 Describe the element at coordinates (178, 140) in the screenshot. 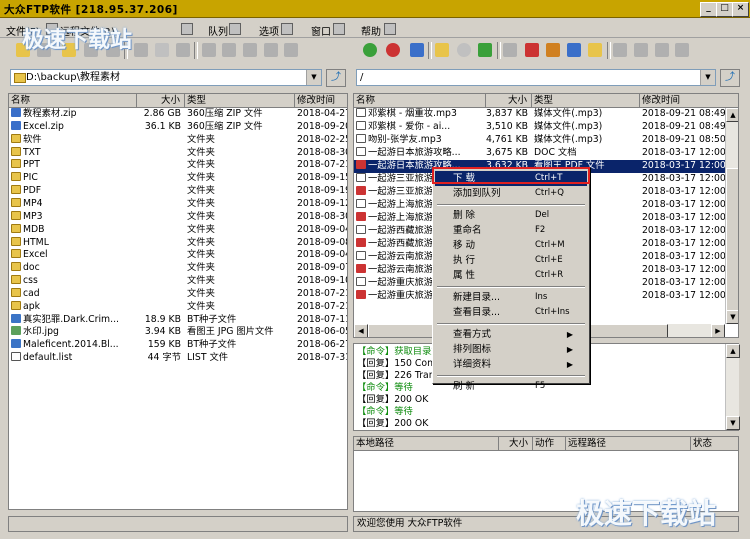

I see `table-row: 软件 文件夹 2018-02-25` at that location.